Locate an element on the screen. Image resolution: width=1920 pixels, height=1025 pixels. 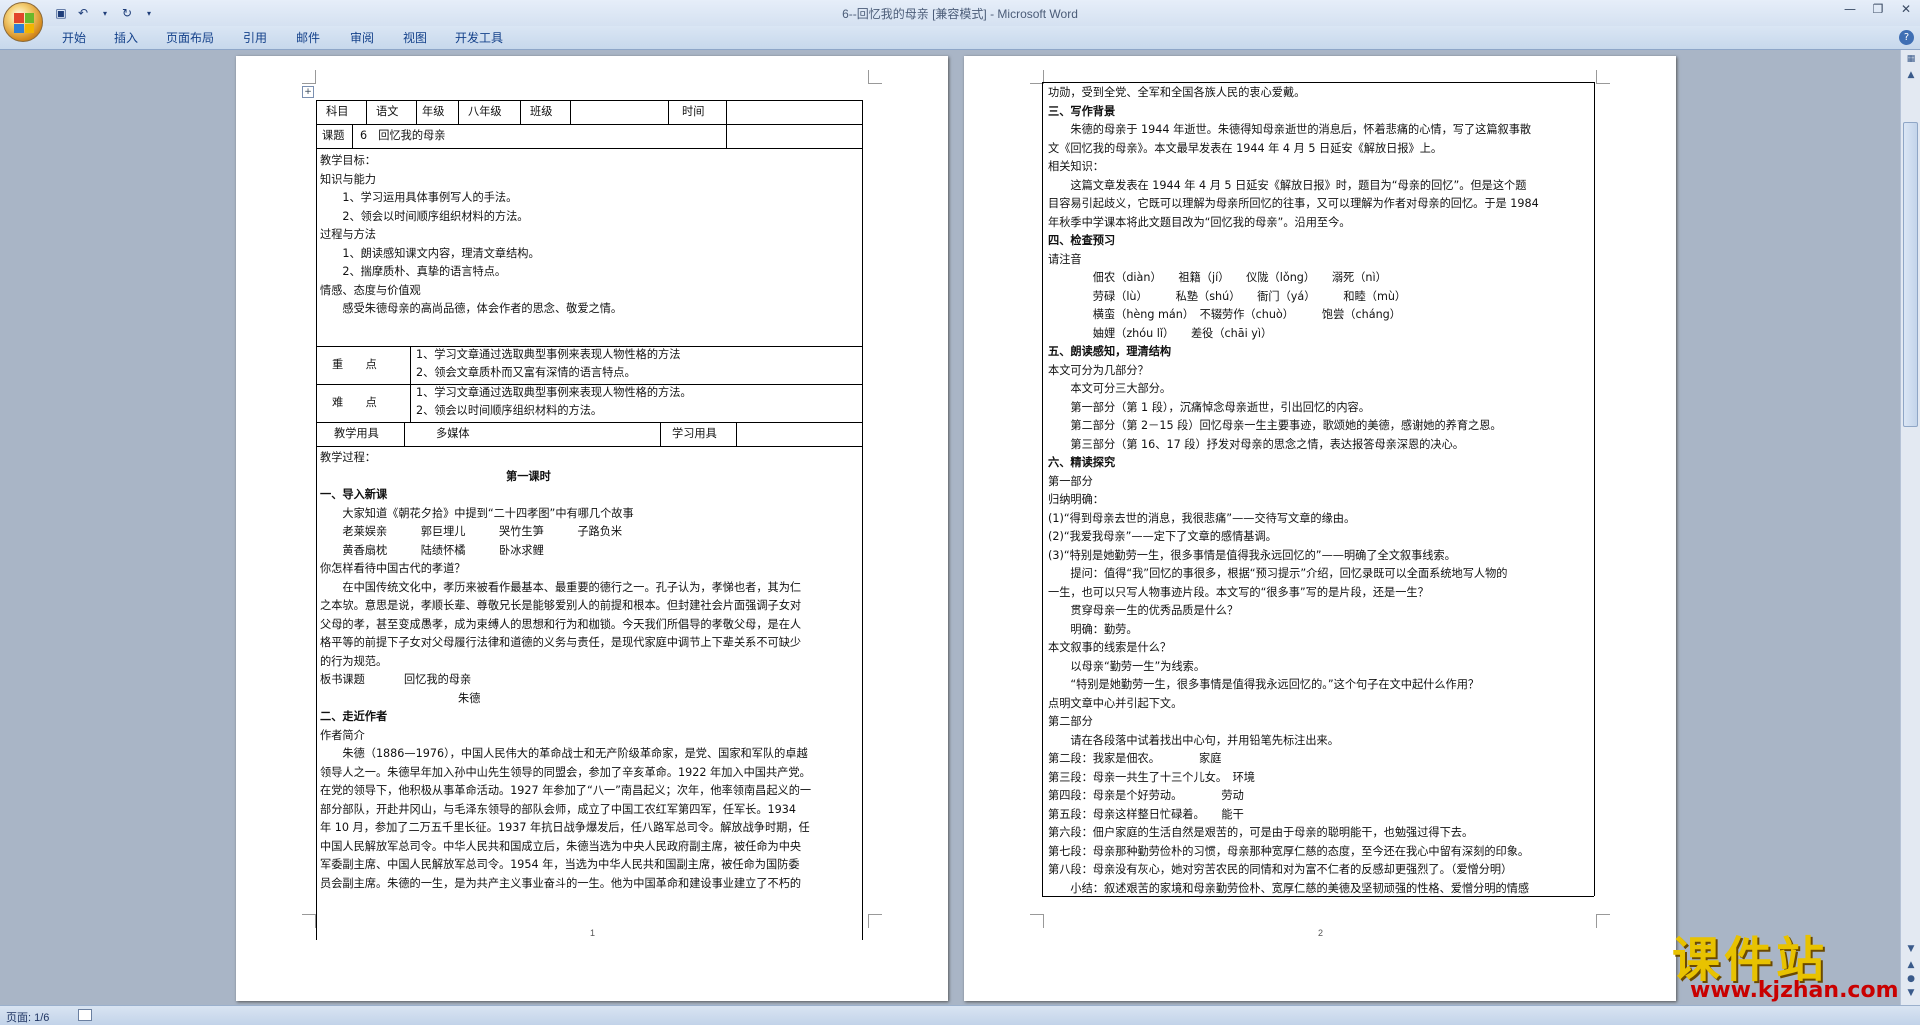
close-button: ✕ is located at coordinates (1906, 10).